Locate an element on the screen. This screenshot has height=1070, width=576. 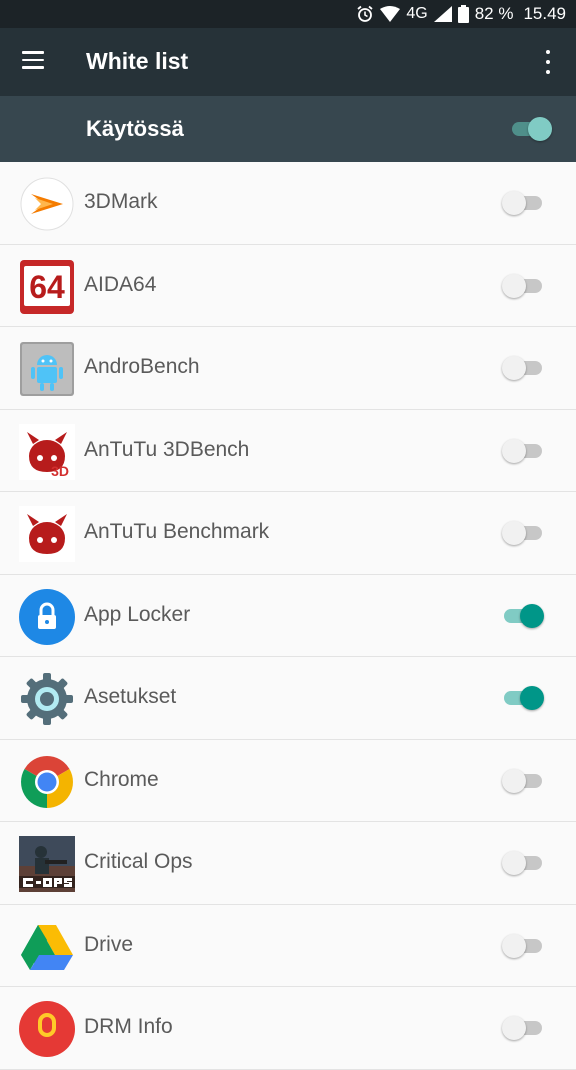
list-item: AndroBench is located at coordinates (288, 368).